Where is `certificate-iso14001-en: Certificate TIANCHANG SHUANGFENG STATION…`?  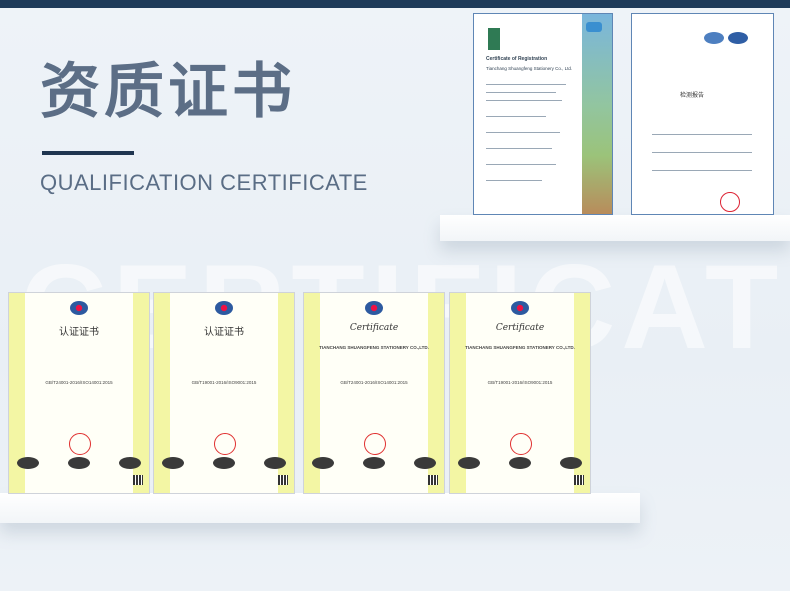
certificate-iso14001-en: Certificate TIANCHANG SHUANGFENG STATION… is located at coordinates (374, 393).